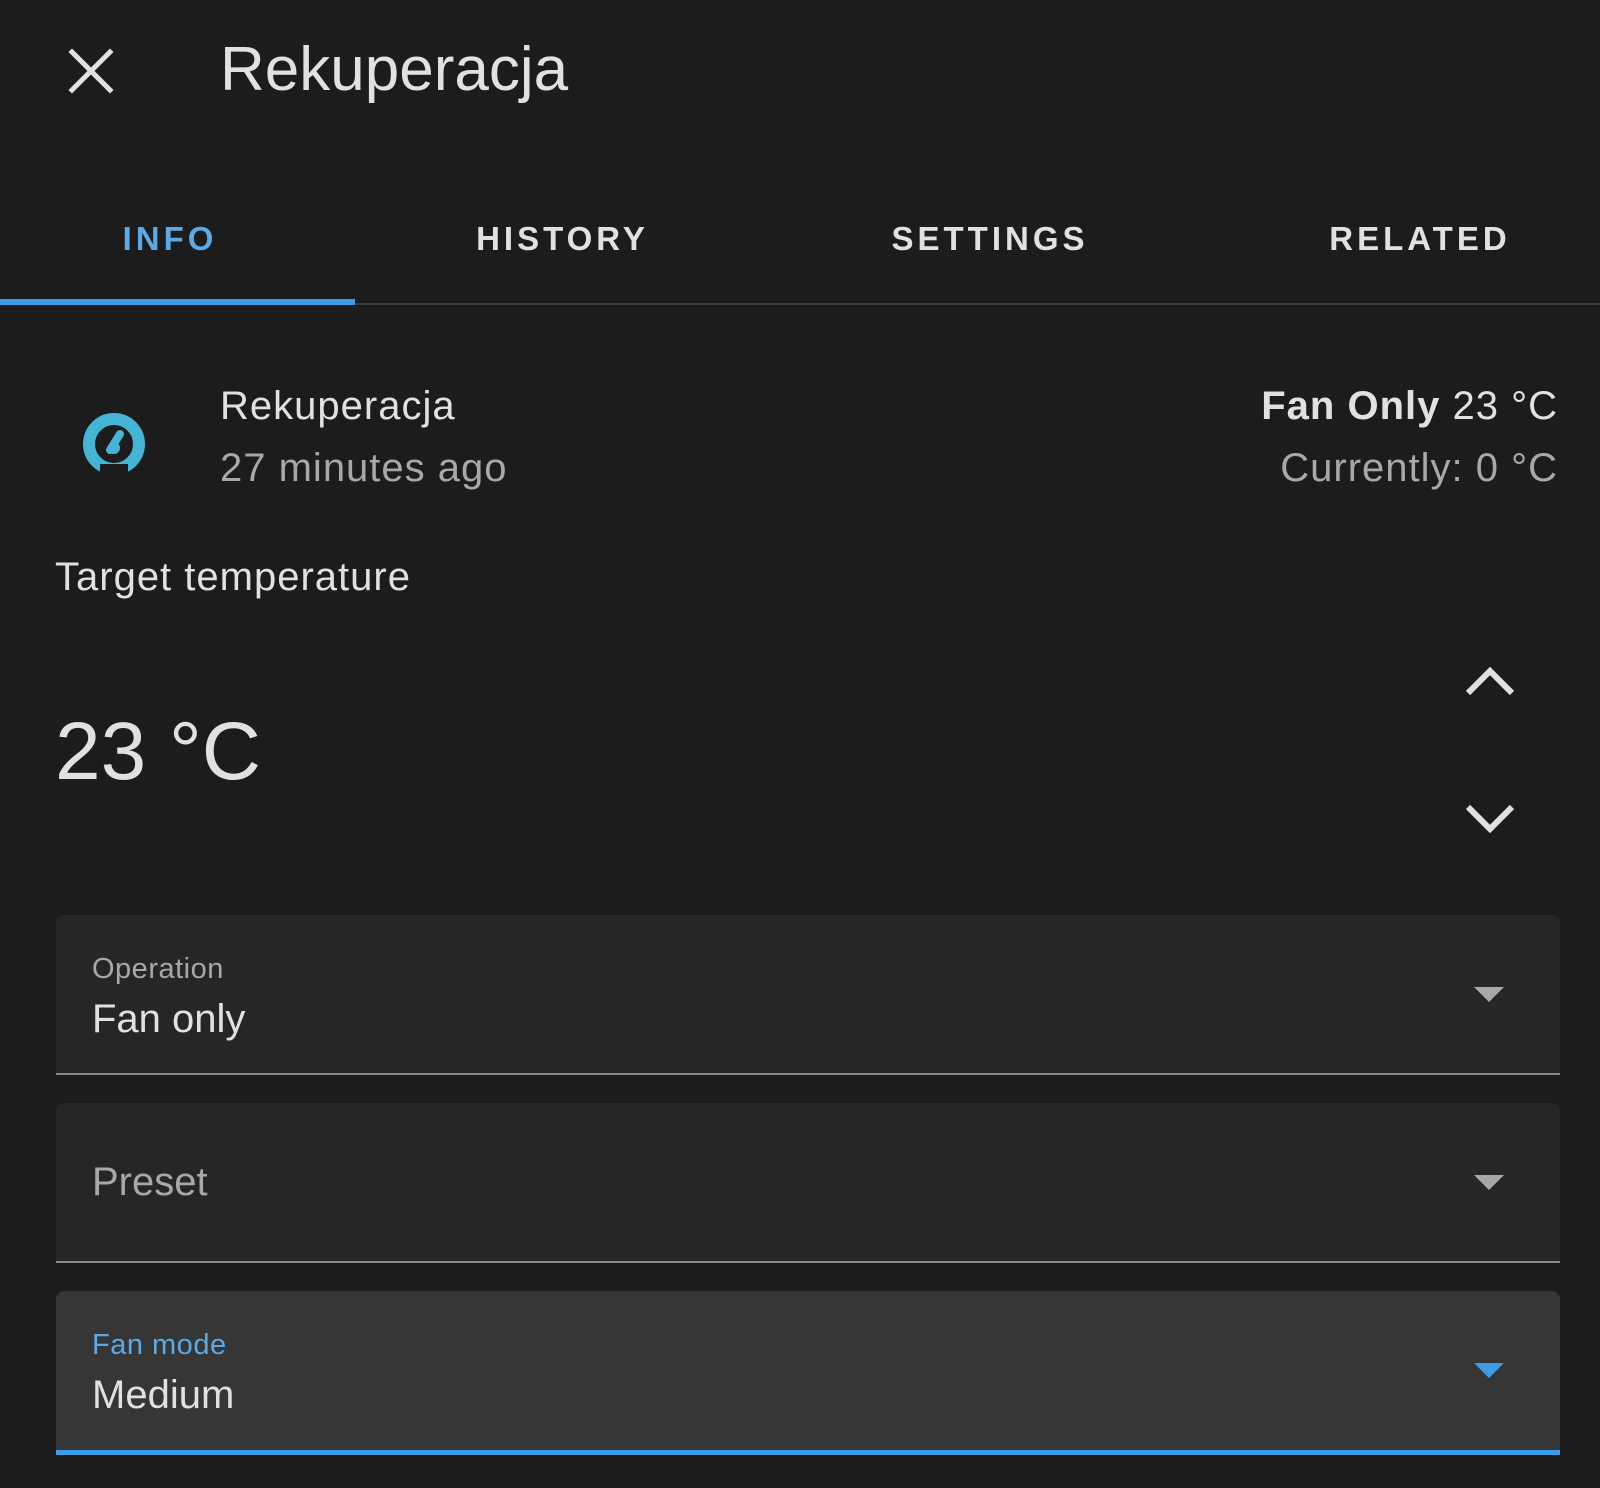  Describe the element at coordinates (1419, 468) in the screenshot. I see `current-temperature: Currently: 0 °C` at that location.